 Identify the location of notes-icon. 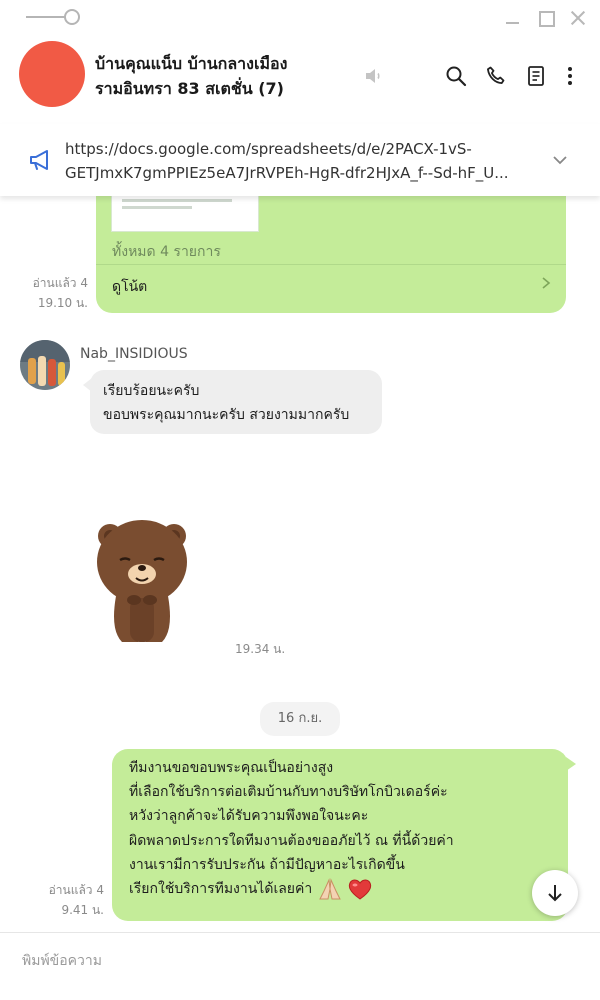
(536, 76).